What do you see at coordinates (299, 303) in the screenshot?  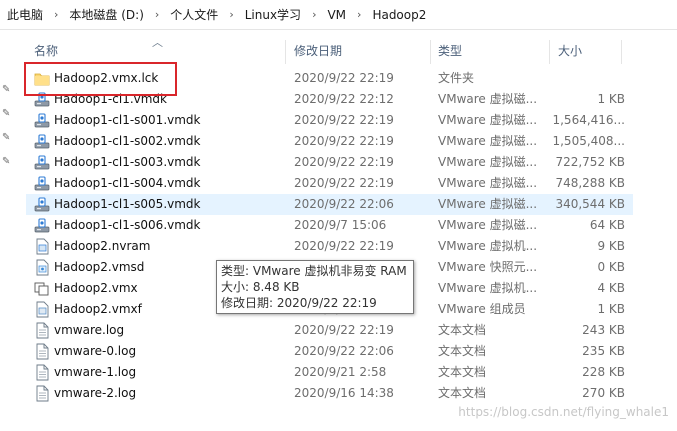 I see `tooltip-date: 修改日期: 2020/9/22 22:19` at bounding box center [299, 303].